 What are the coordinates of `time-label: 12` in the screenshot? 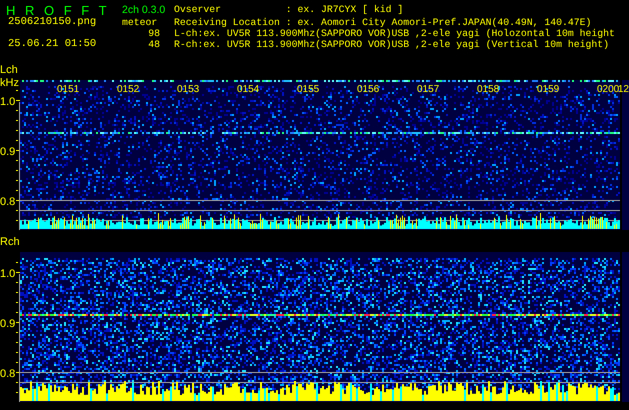 It's located at (623, 89).